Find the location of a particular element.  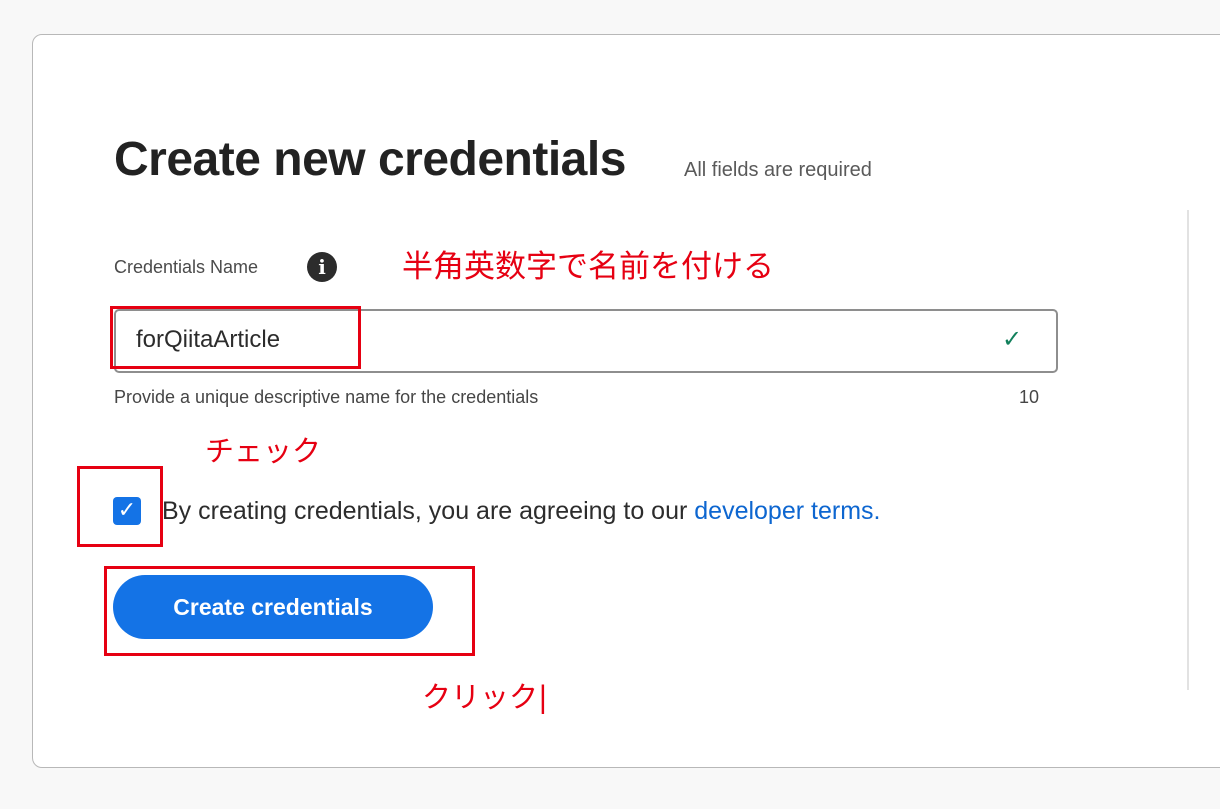

annotation-name-note: 半角英数字で名前を付ける is located at coordinates (588, 267).